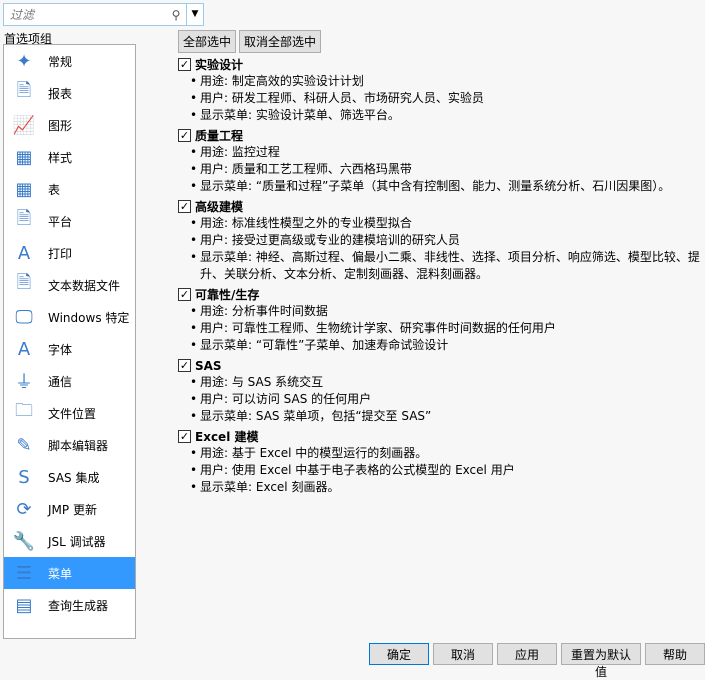 This screenshot has width=705, height=680. What do you see at coordinates (24, 253) in the screenshot?
I see `print-icon: A` at bounding box center [24, 253].